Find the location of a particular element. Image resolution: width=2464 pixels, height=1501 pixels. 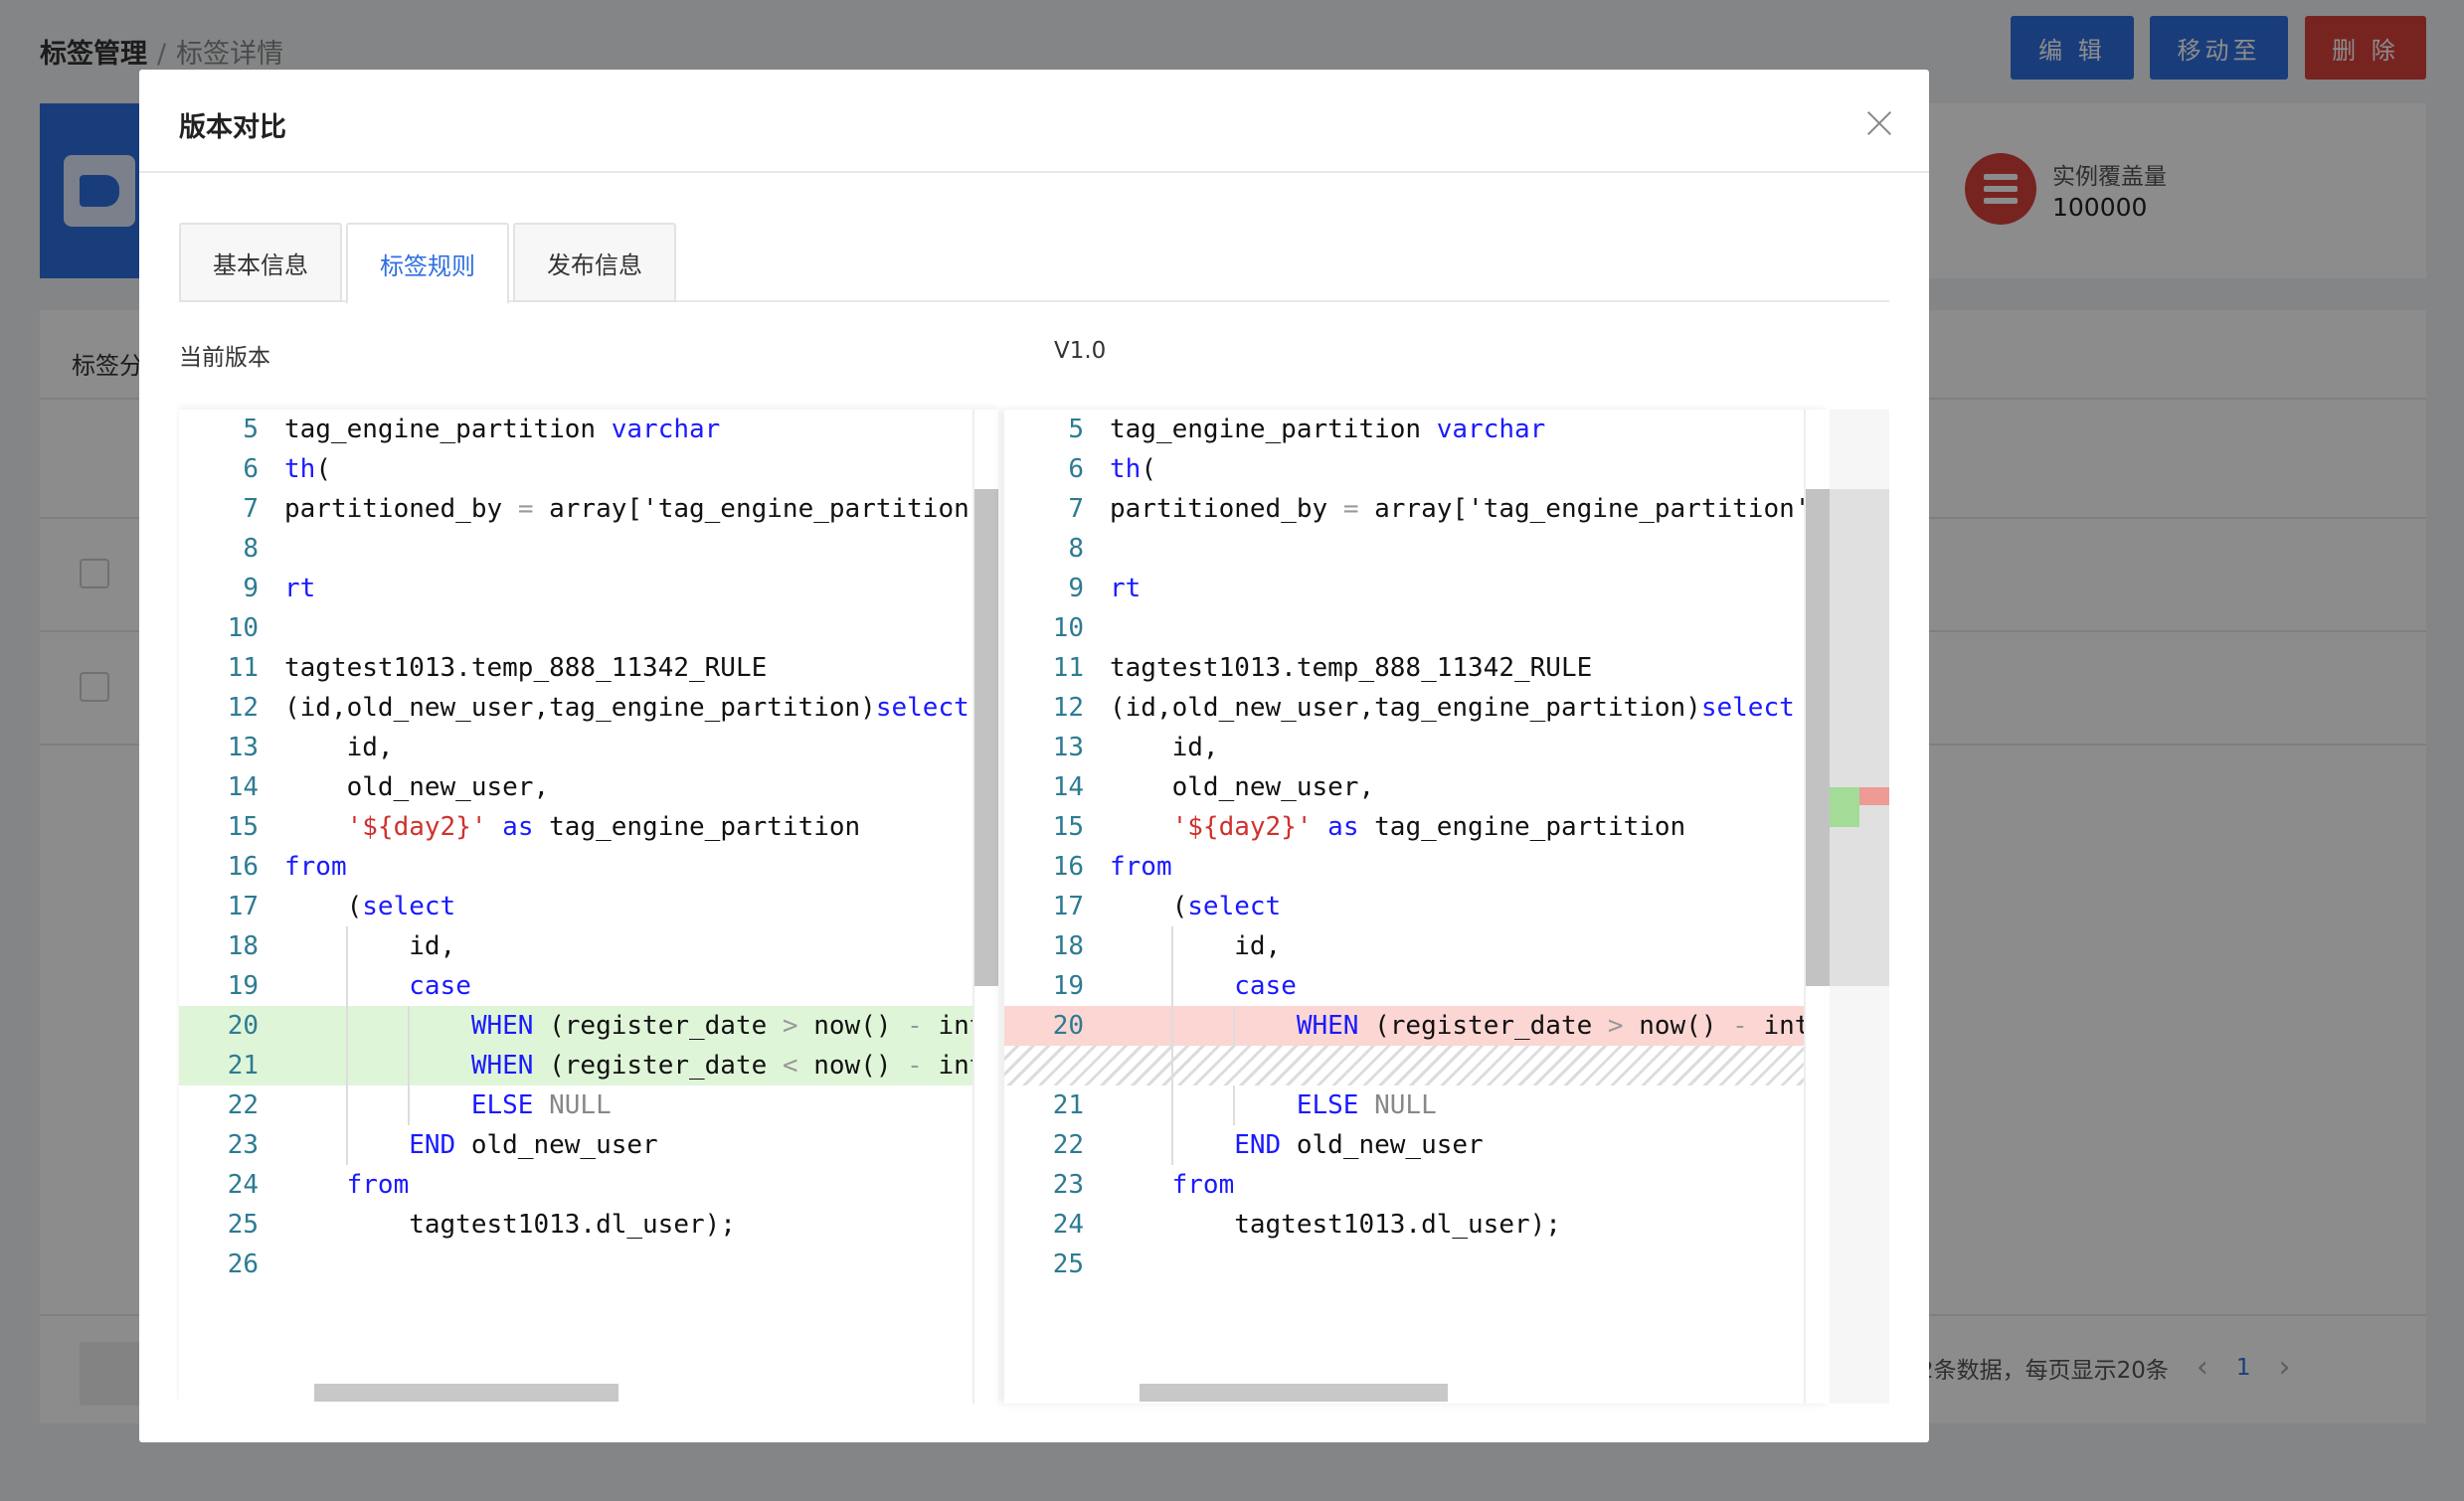

line-number: 14 is located at coordinates (243, 787).